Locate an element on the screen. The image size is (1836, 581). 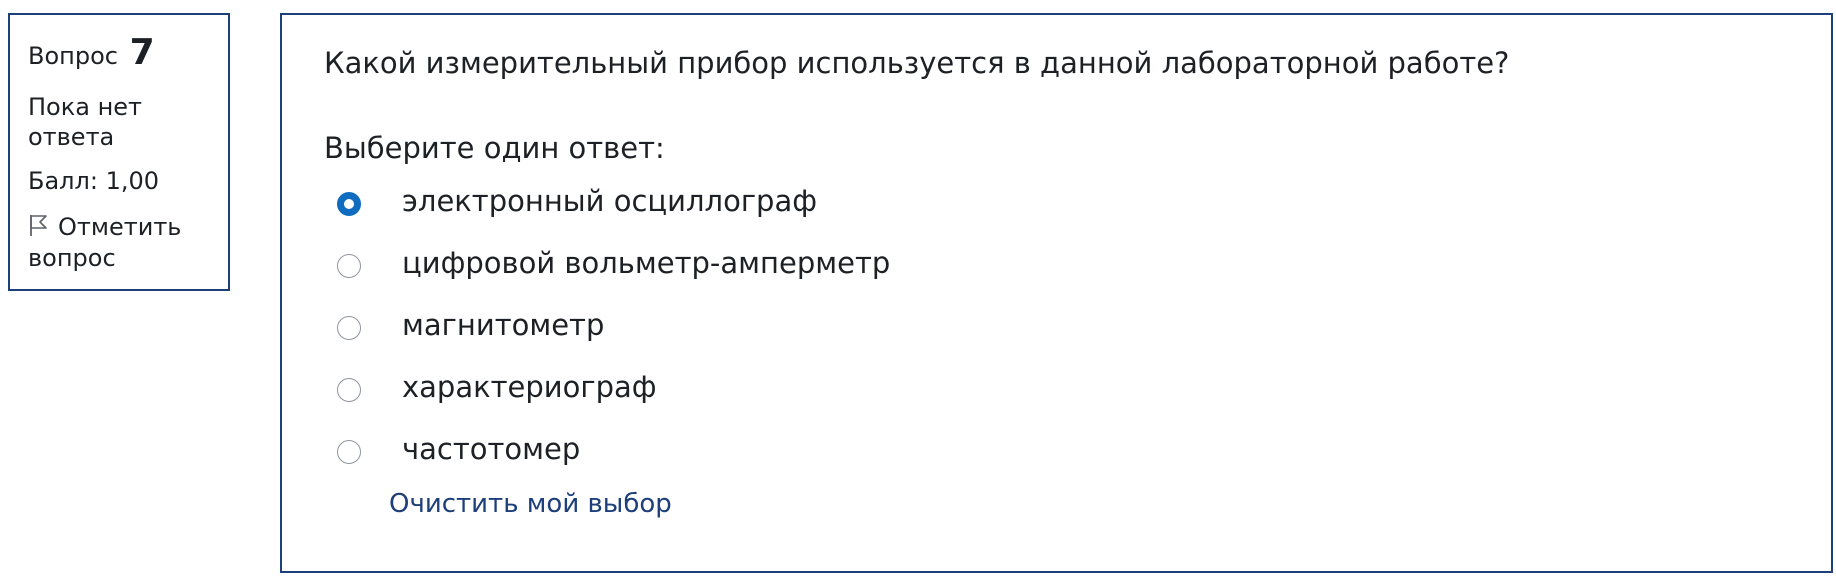
answer-option-label: магнитометр is located at coordinates (503, 325).